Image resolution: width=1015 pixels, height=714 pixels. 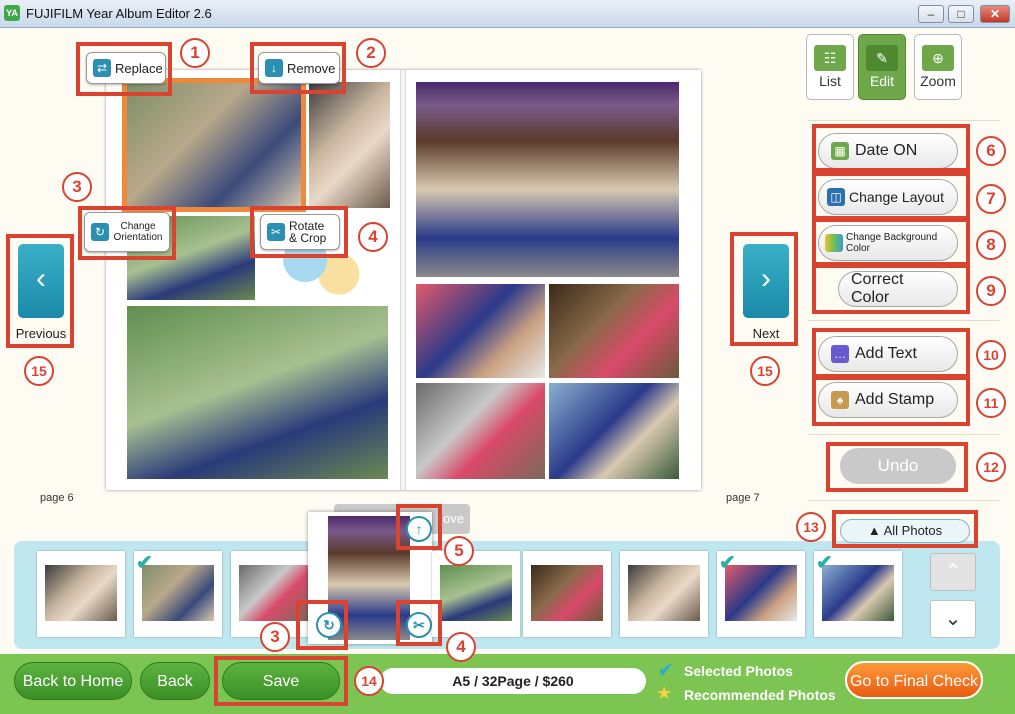 What do you see at coordinates (882, 81) in the screenshot?
I see `edit-mode-label: Edit` at bounding box center [882, 81].